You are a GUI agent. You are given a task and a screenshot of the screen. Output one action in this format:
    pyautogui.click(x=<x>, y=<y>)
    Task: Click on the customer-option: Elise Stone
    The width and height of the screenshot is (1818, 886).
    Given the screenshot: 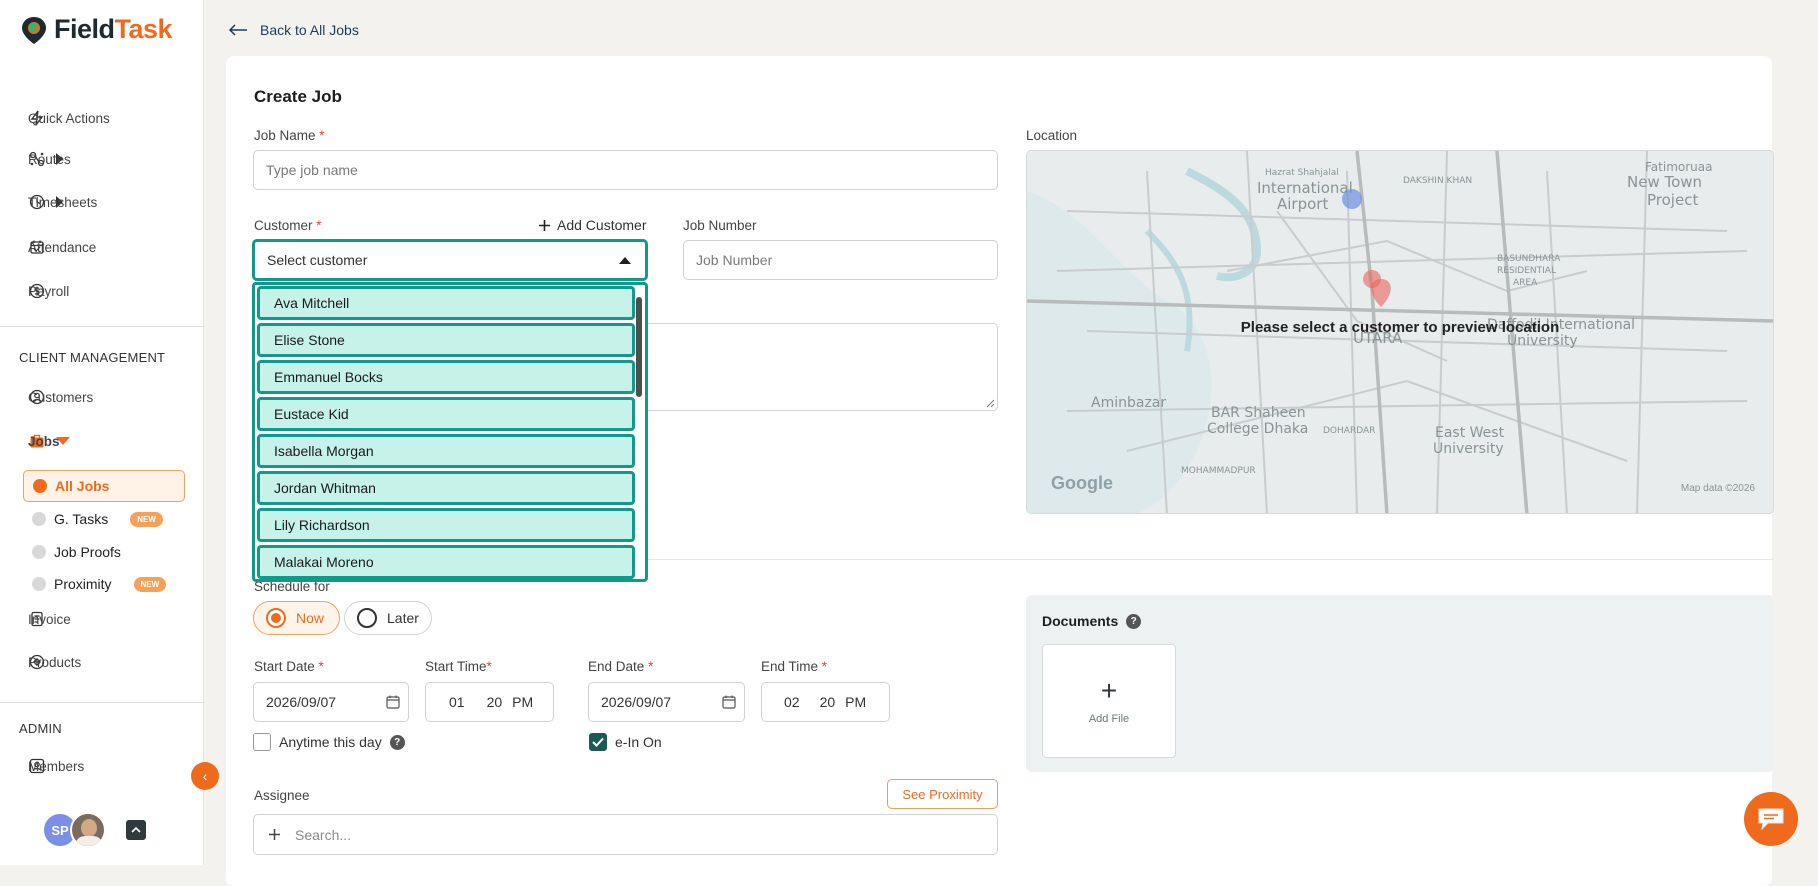 What is the action you would take?
    pyautogui.click(x=446, y=340)
    